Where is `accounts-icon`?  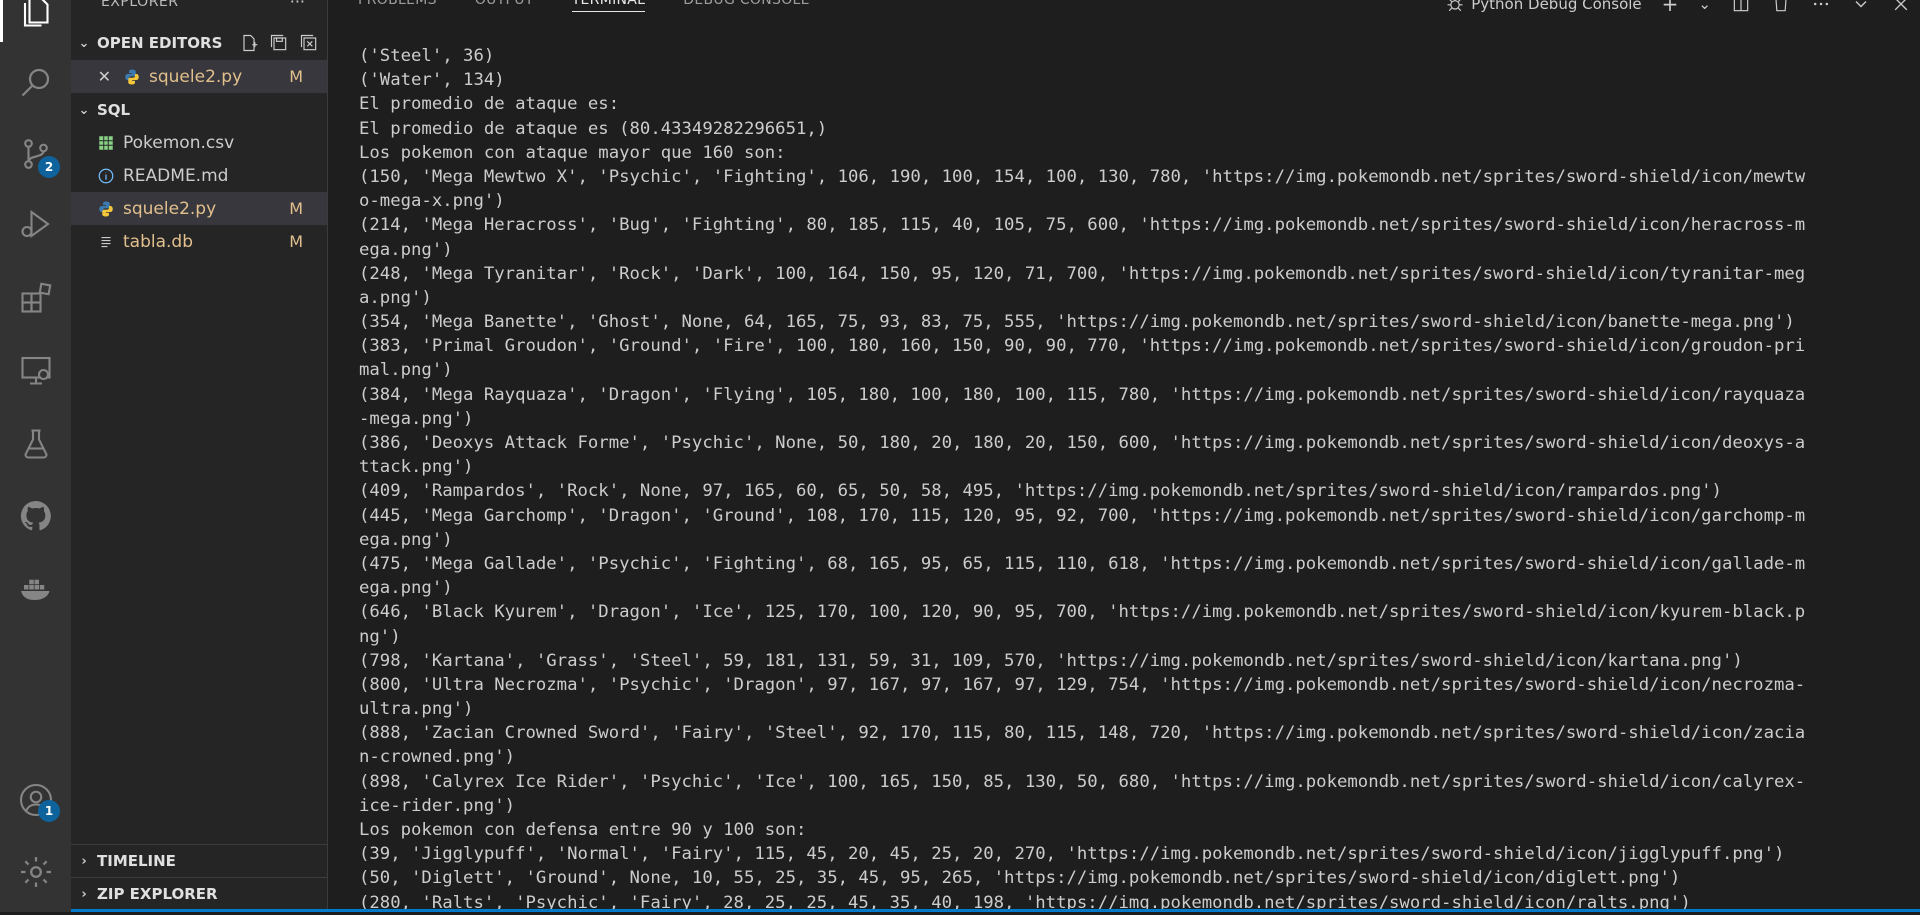
accounts-icon is located at coordinates (35, 800).